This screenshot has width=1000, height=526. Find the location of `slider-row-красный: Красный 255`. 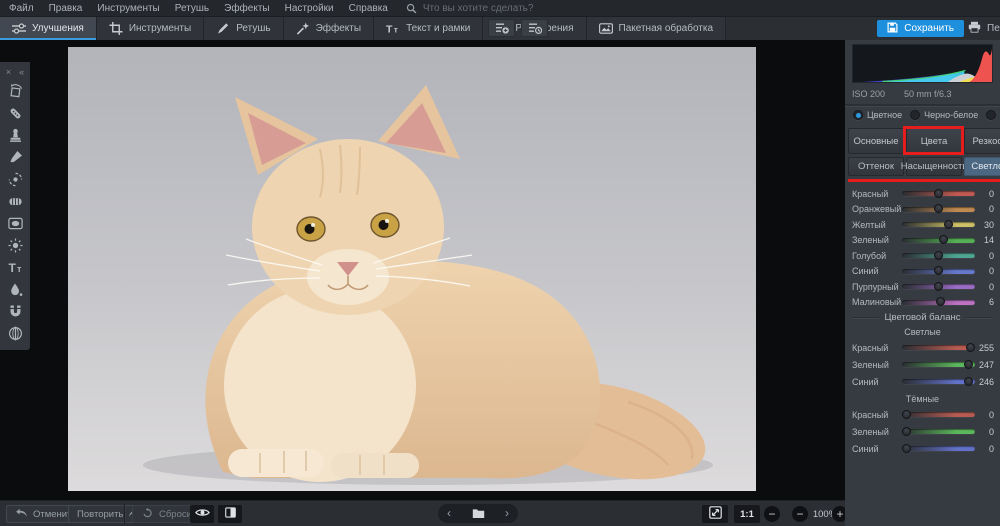

slider-row-красный: Красный 255 is located at coordinates (922, 347).